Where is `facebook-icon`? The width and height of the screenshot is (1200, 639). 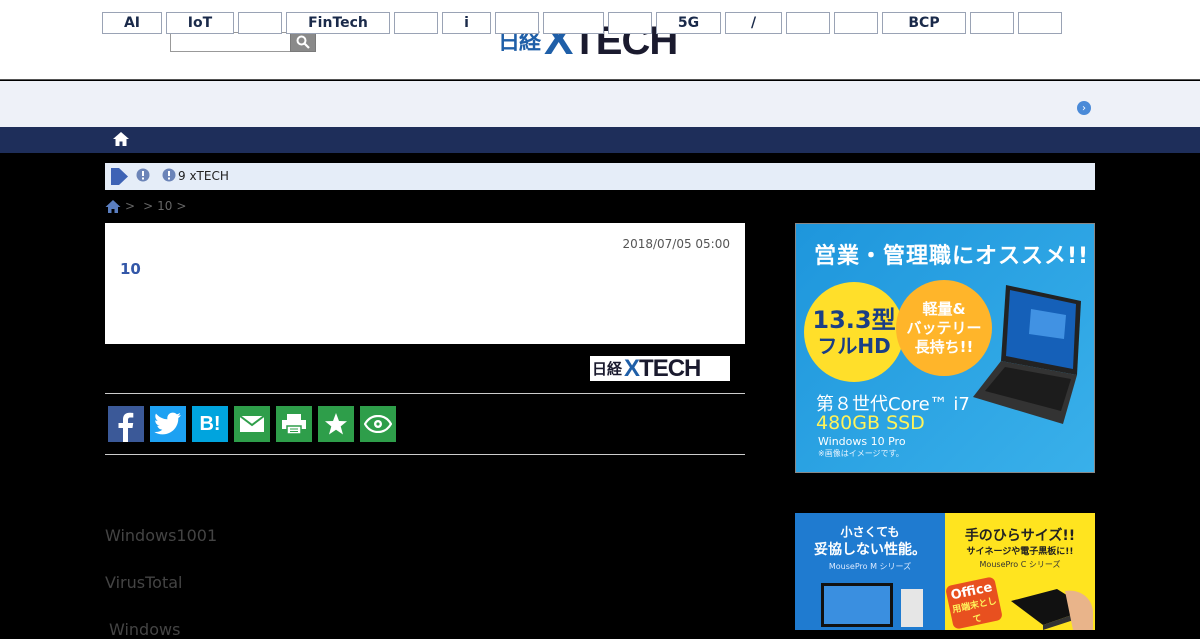 facebook-icon is located at coordinates (126, 427).